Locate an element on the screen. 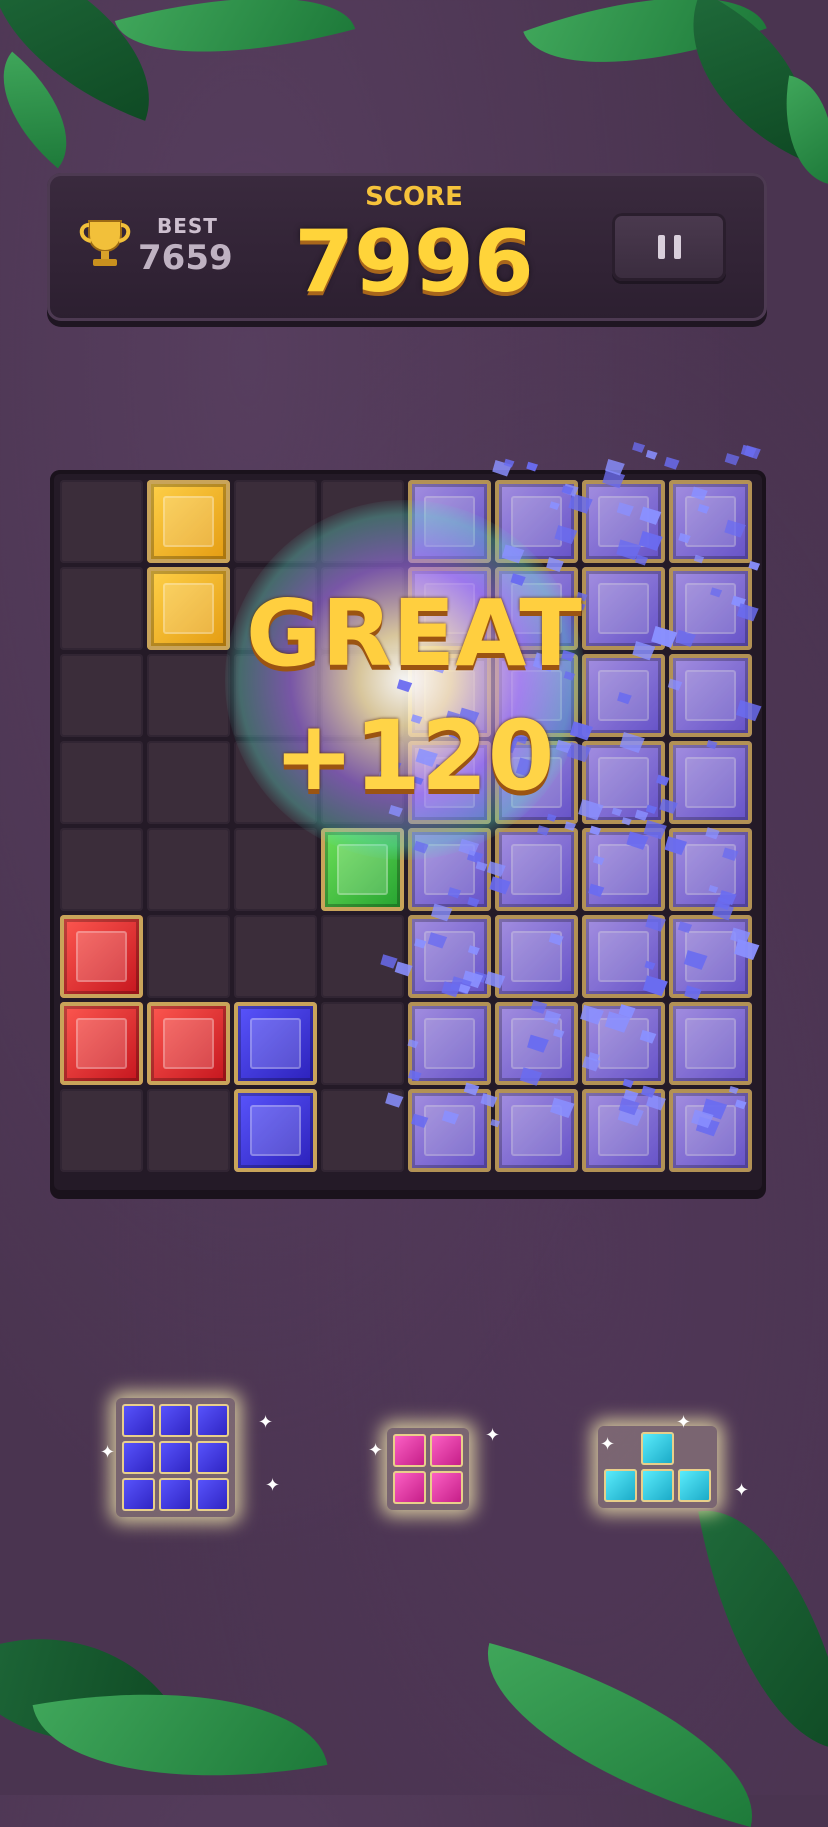 This screenshot has height=1827, width=828. score-label: SCORE is located at coordinates (414, 197).